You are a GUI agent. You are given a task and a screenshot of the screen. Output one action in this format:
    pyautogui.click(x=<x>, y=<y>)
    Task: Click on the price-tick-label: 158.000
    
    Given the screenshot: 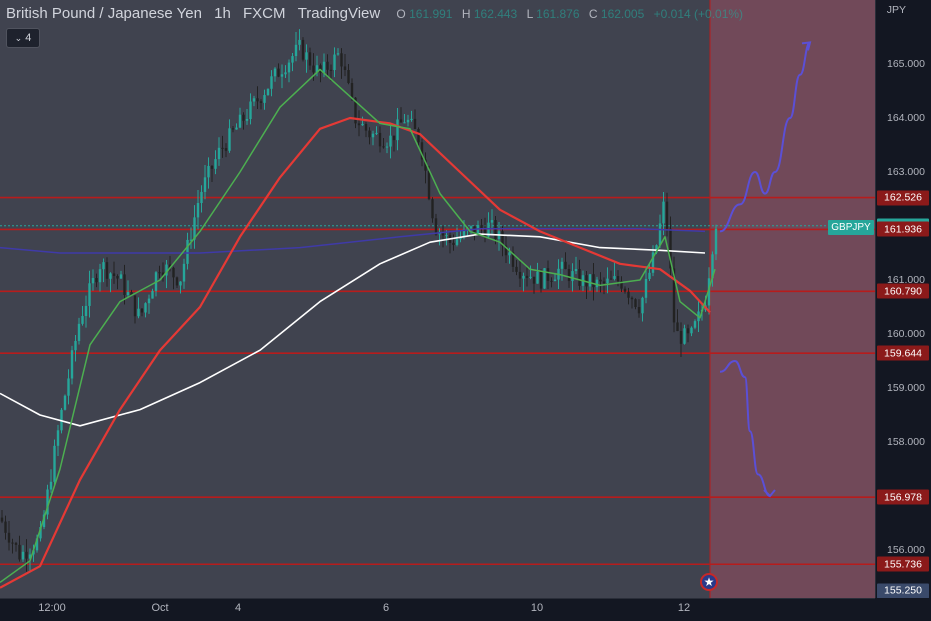 What is the action you would take?
    pyautogui.click(x=906, y=442)
    